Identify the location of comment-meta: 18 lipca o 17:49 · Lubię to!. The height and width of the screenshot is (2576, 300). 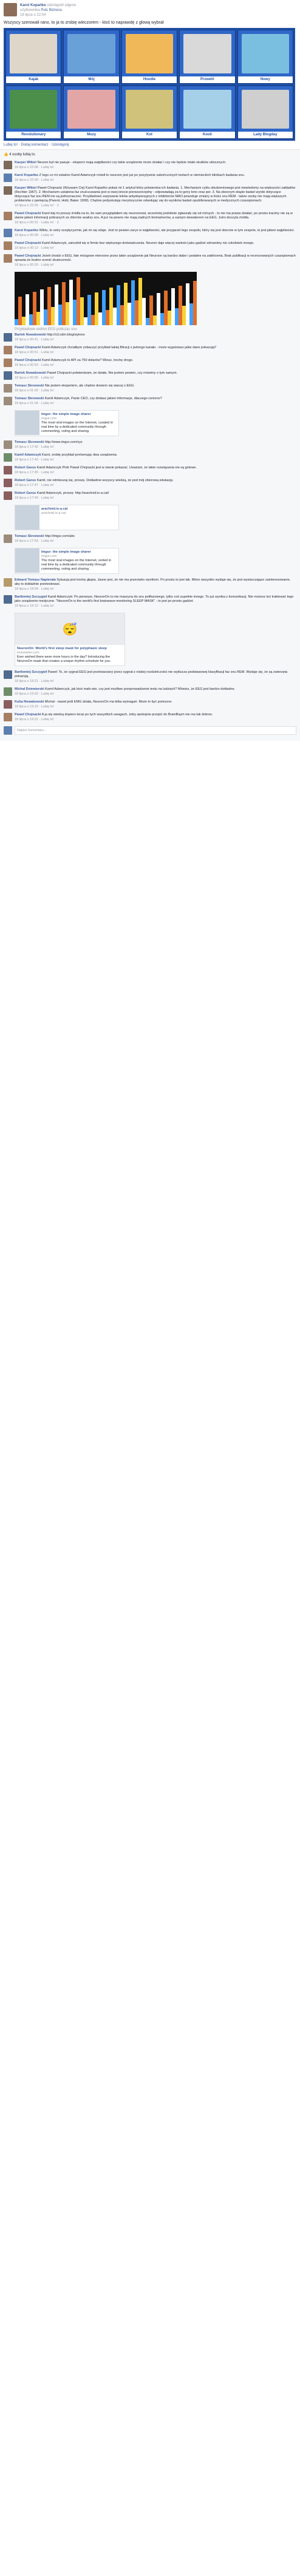
(155, 499).